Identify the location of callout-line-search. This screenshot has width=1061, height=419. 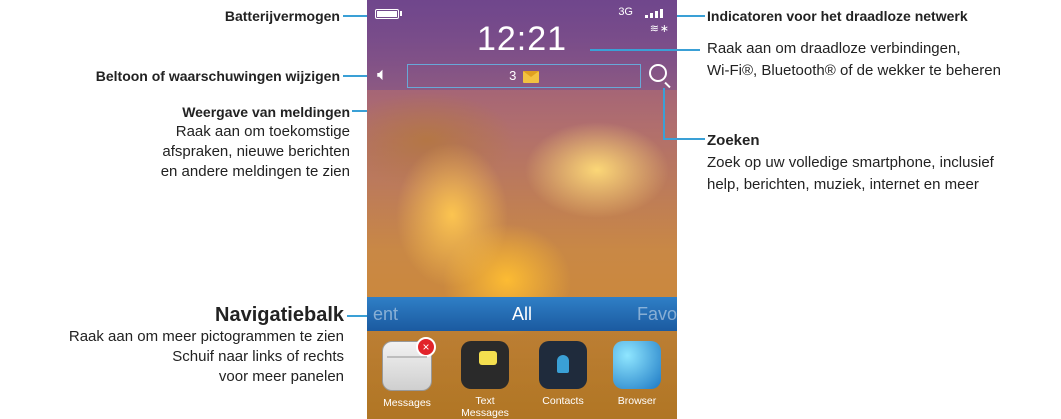
(684, 139).